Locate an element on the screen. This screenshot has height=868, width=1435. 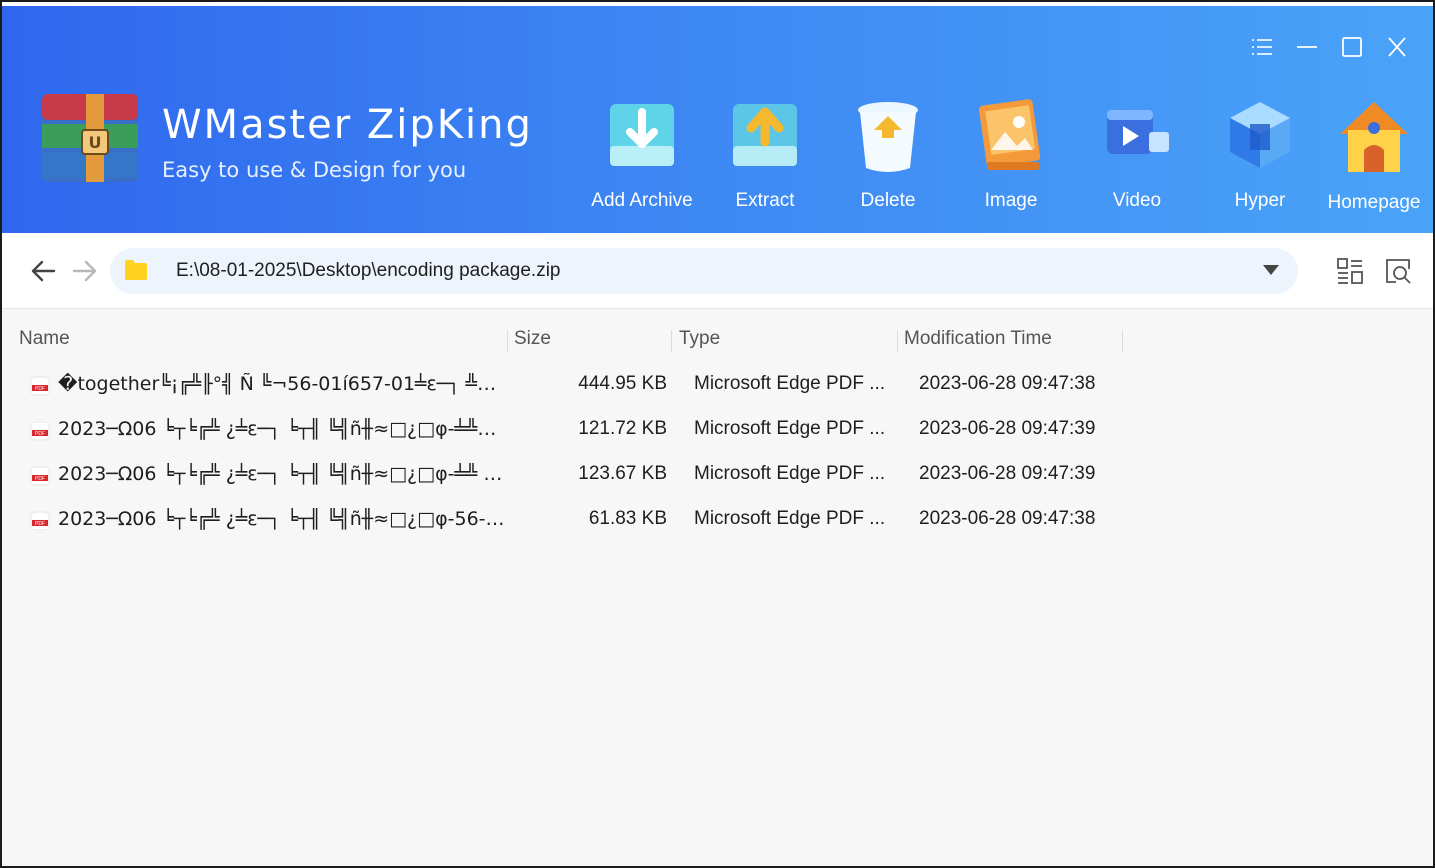
menu-button is located at coordinates (1261, 47).